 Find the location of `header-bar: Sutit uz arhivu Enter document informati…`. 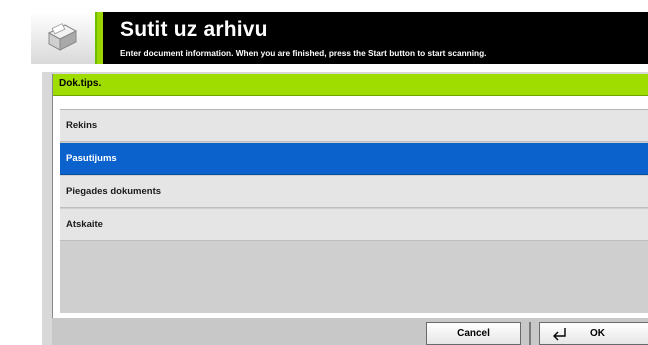

header-bar: Sutit uz arhivu Enter document informati… is located at coordinates (339, 38).